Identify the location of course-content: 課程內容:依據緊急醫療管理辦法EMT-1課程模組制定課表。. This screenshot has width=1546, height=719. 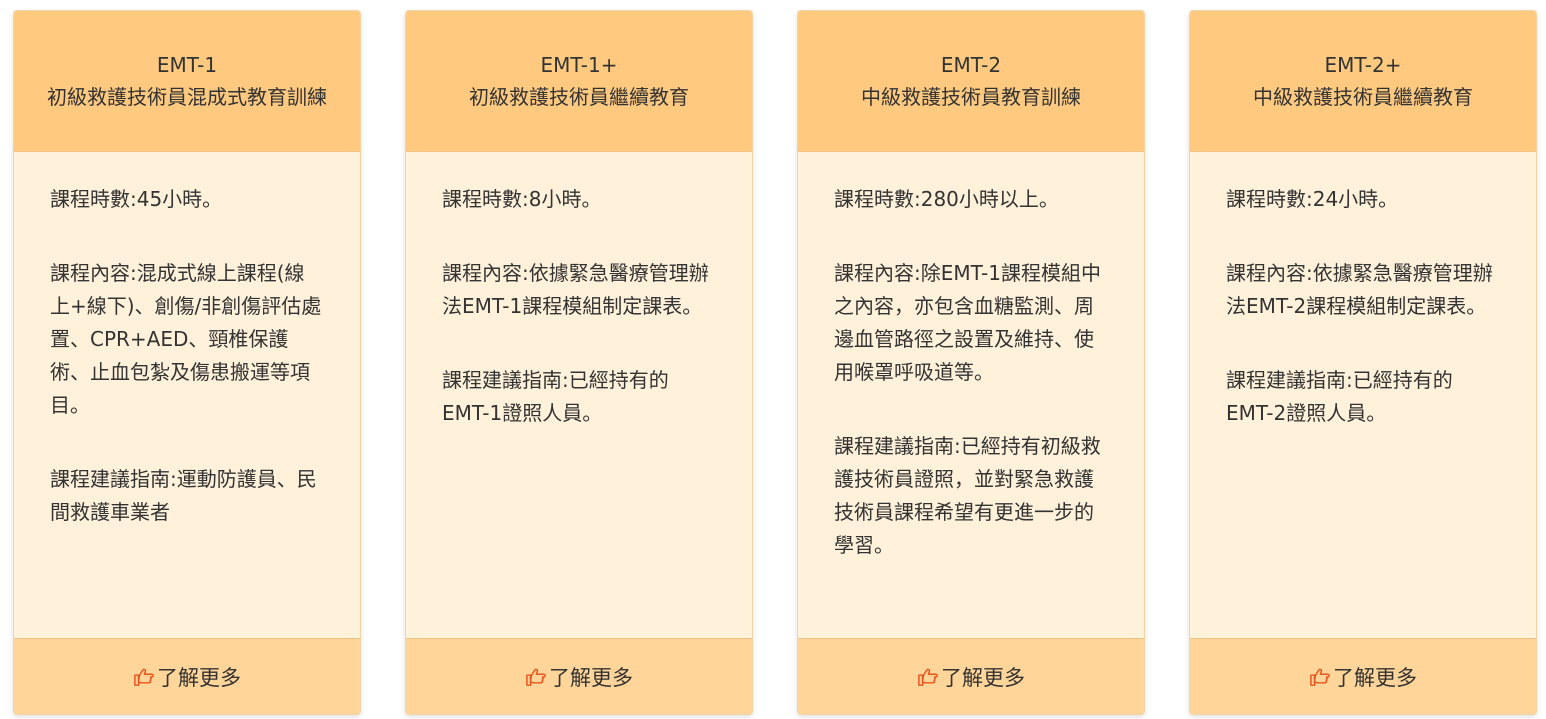
(575, 289).